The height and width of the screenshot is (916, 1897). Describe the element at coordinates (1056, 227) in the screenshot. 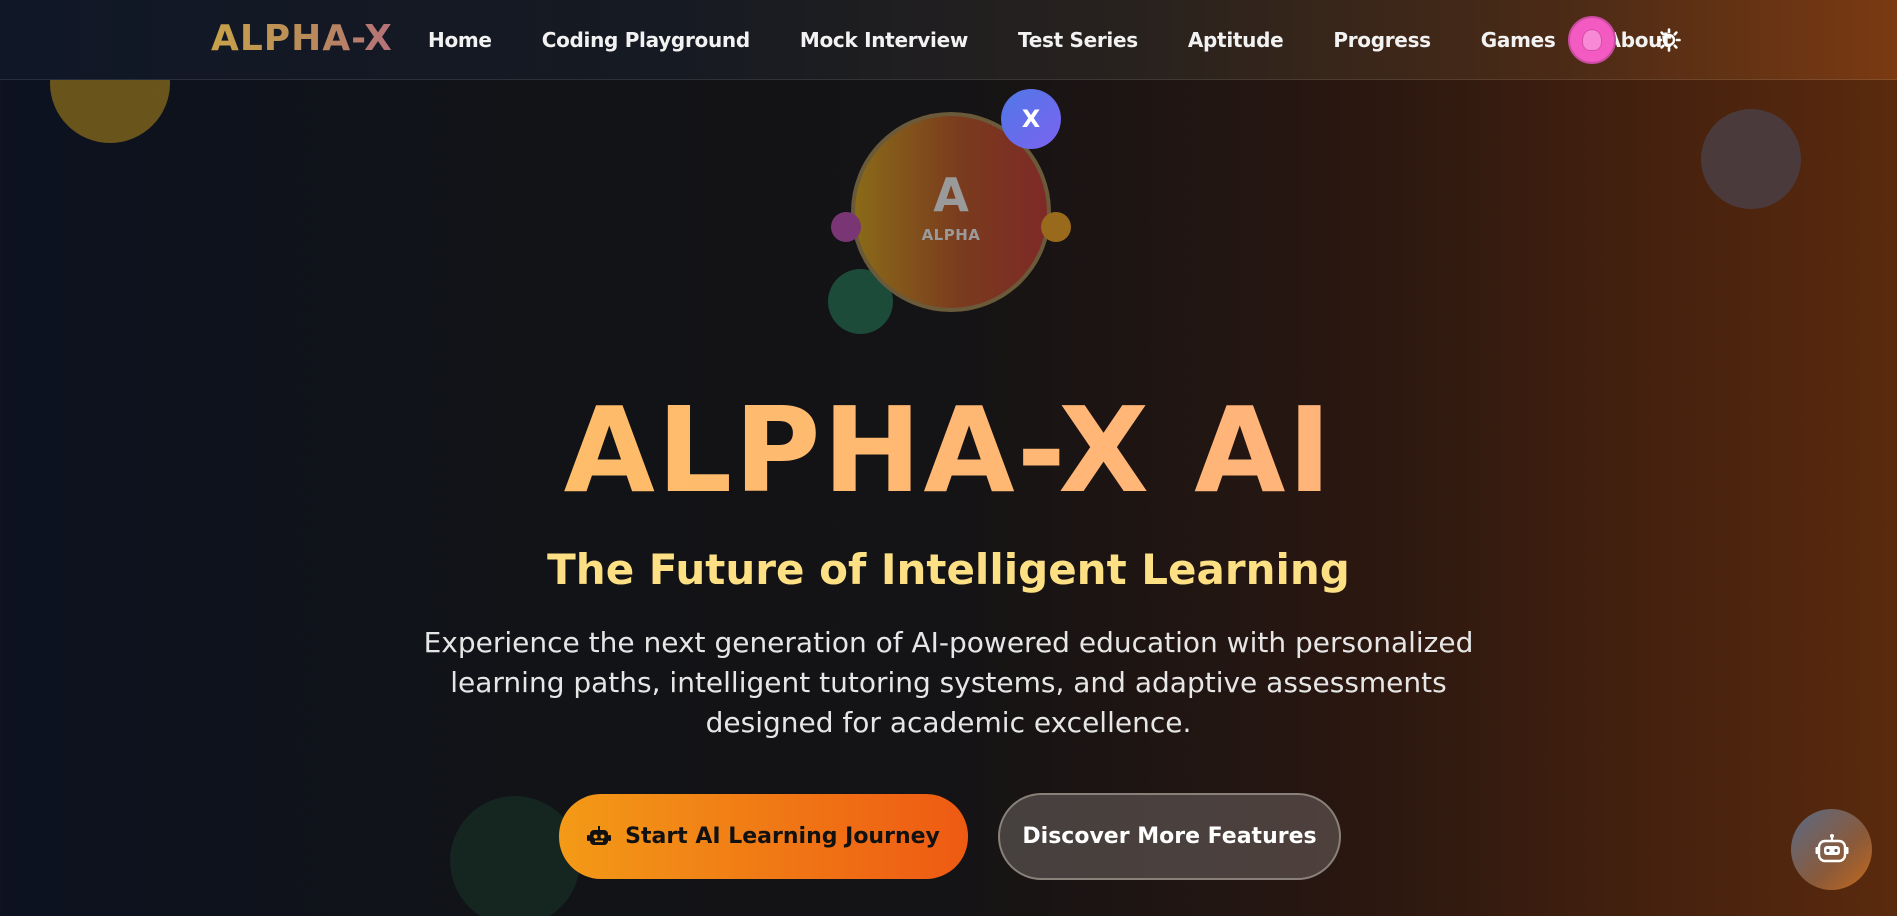

I see `decor-dot-orange` at that location.